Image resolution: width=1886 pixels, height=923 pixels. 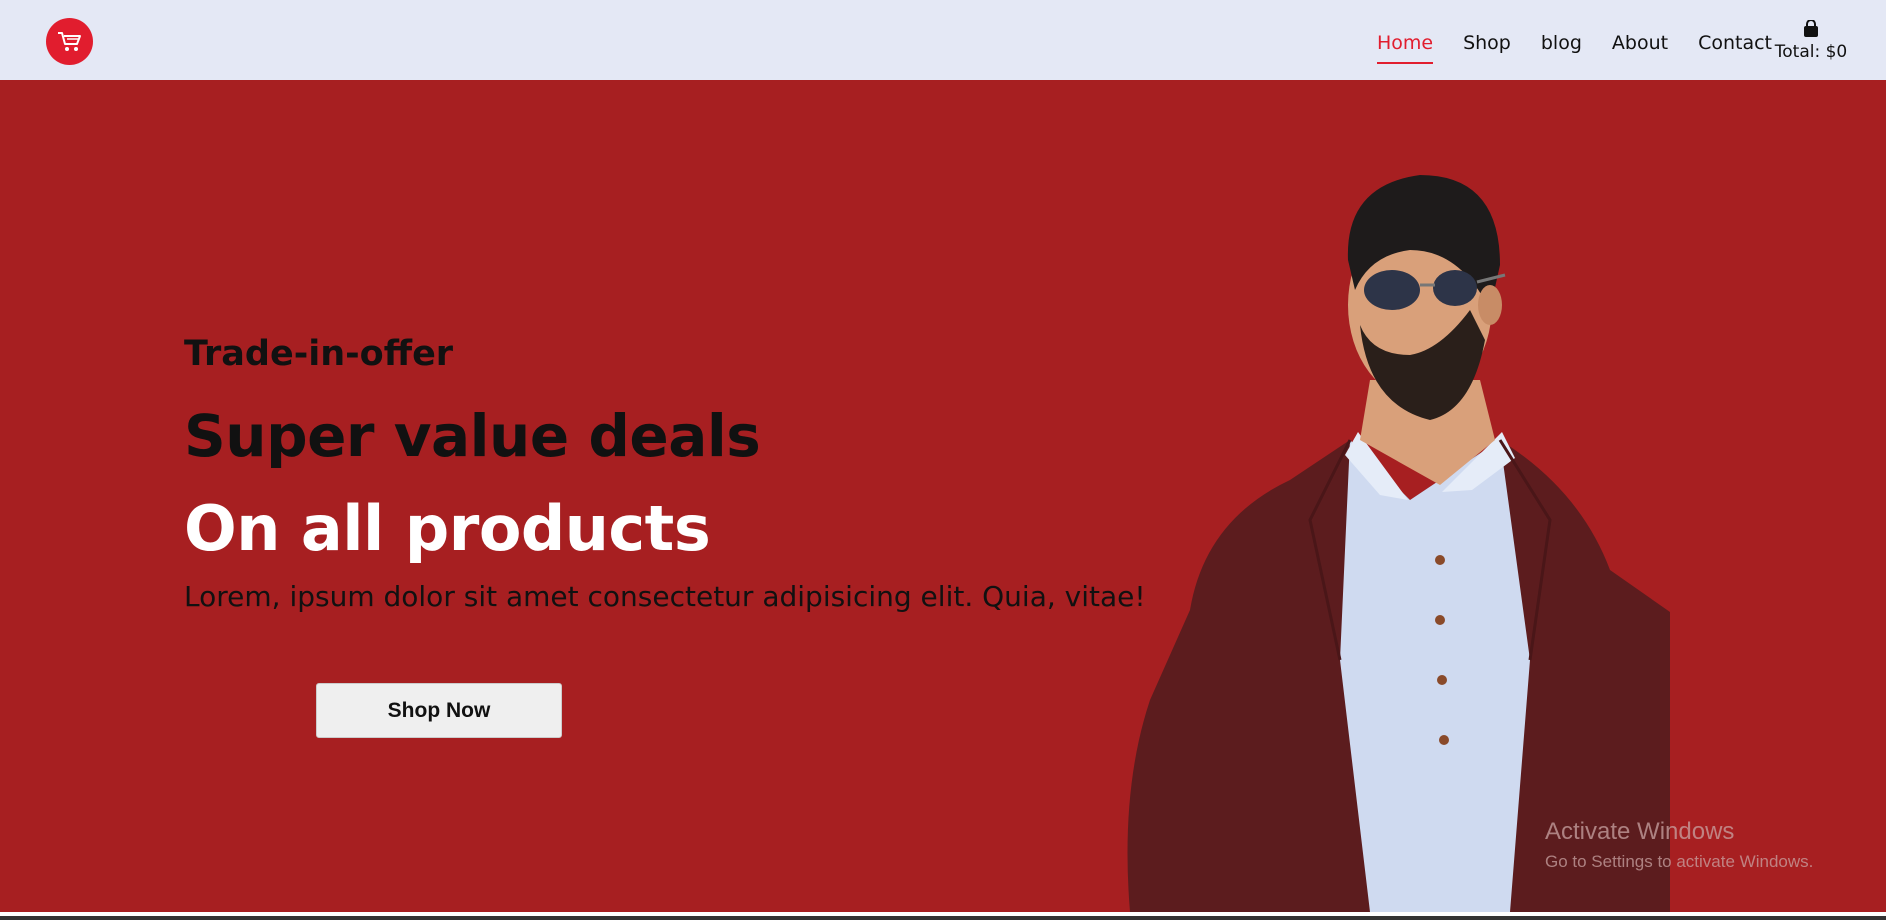 I want to click on shopping-cart-icon, so click(x=69, y=41).